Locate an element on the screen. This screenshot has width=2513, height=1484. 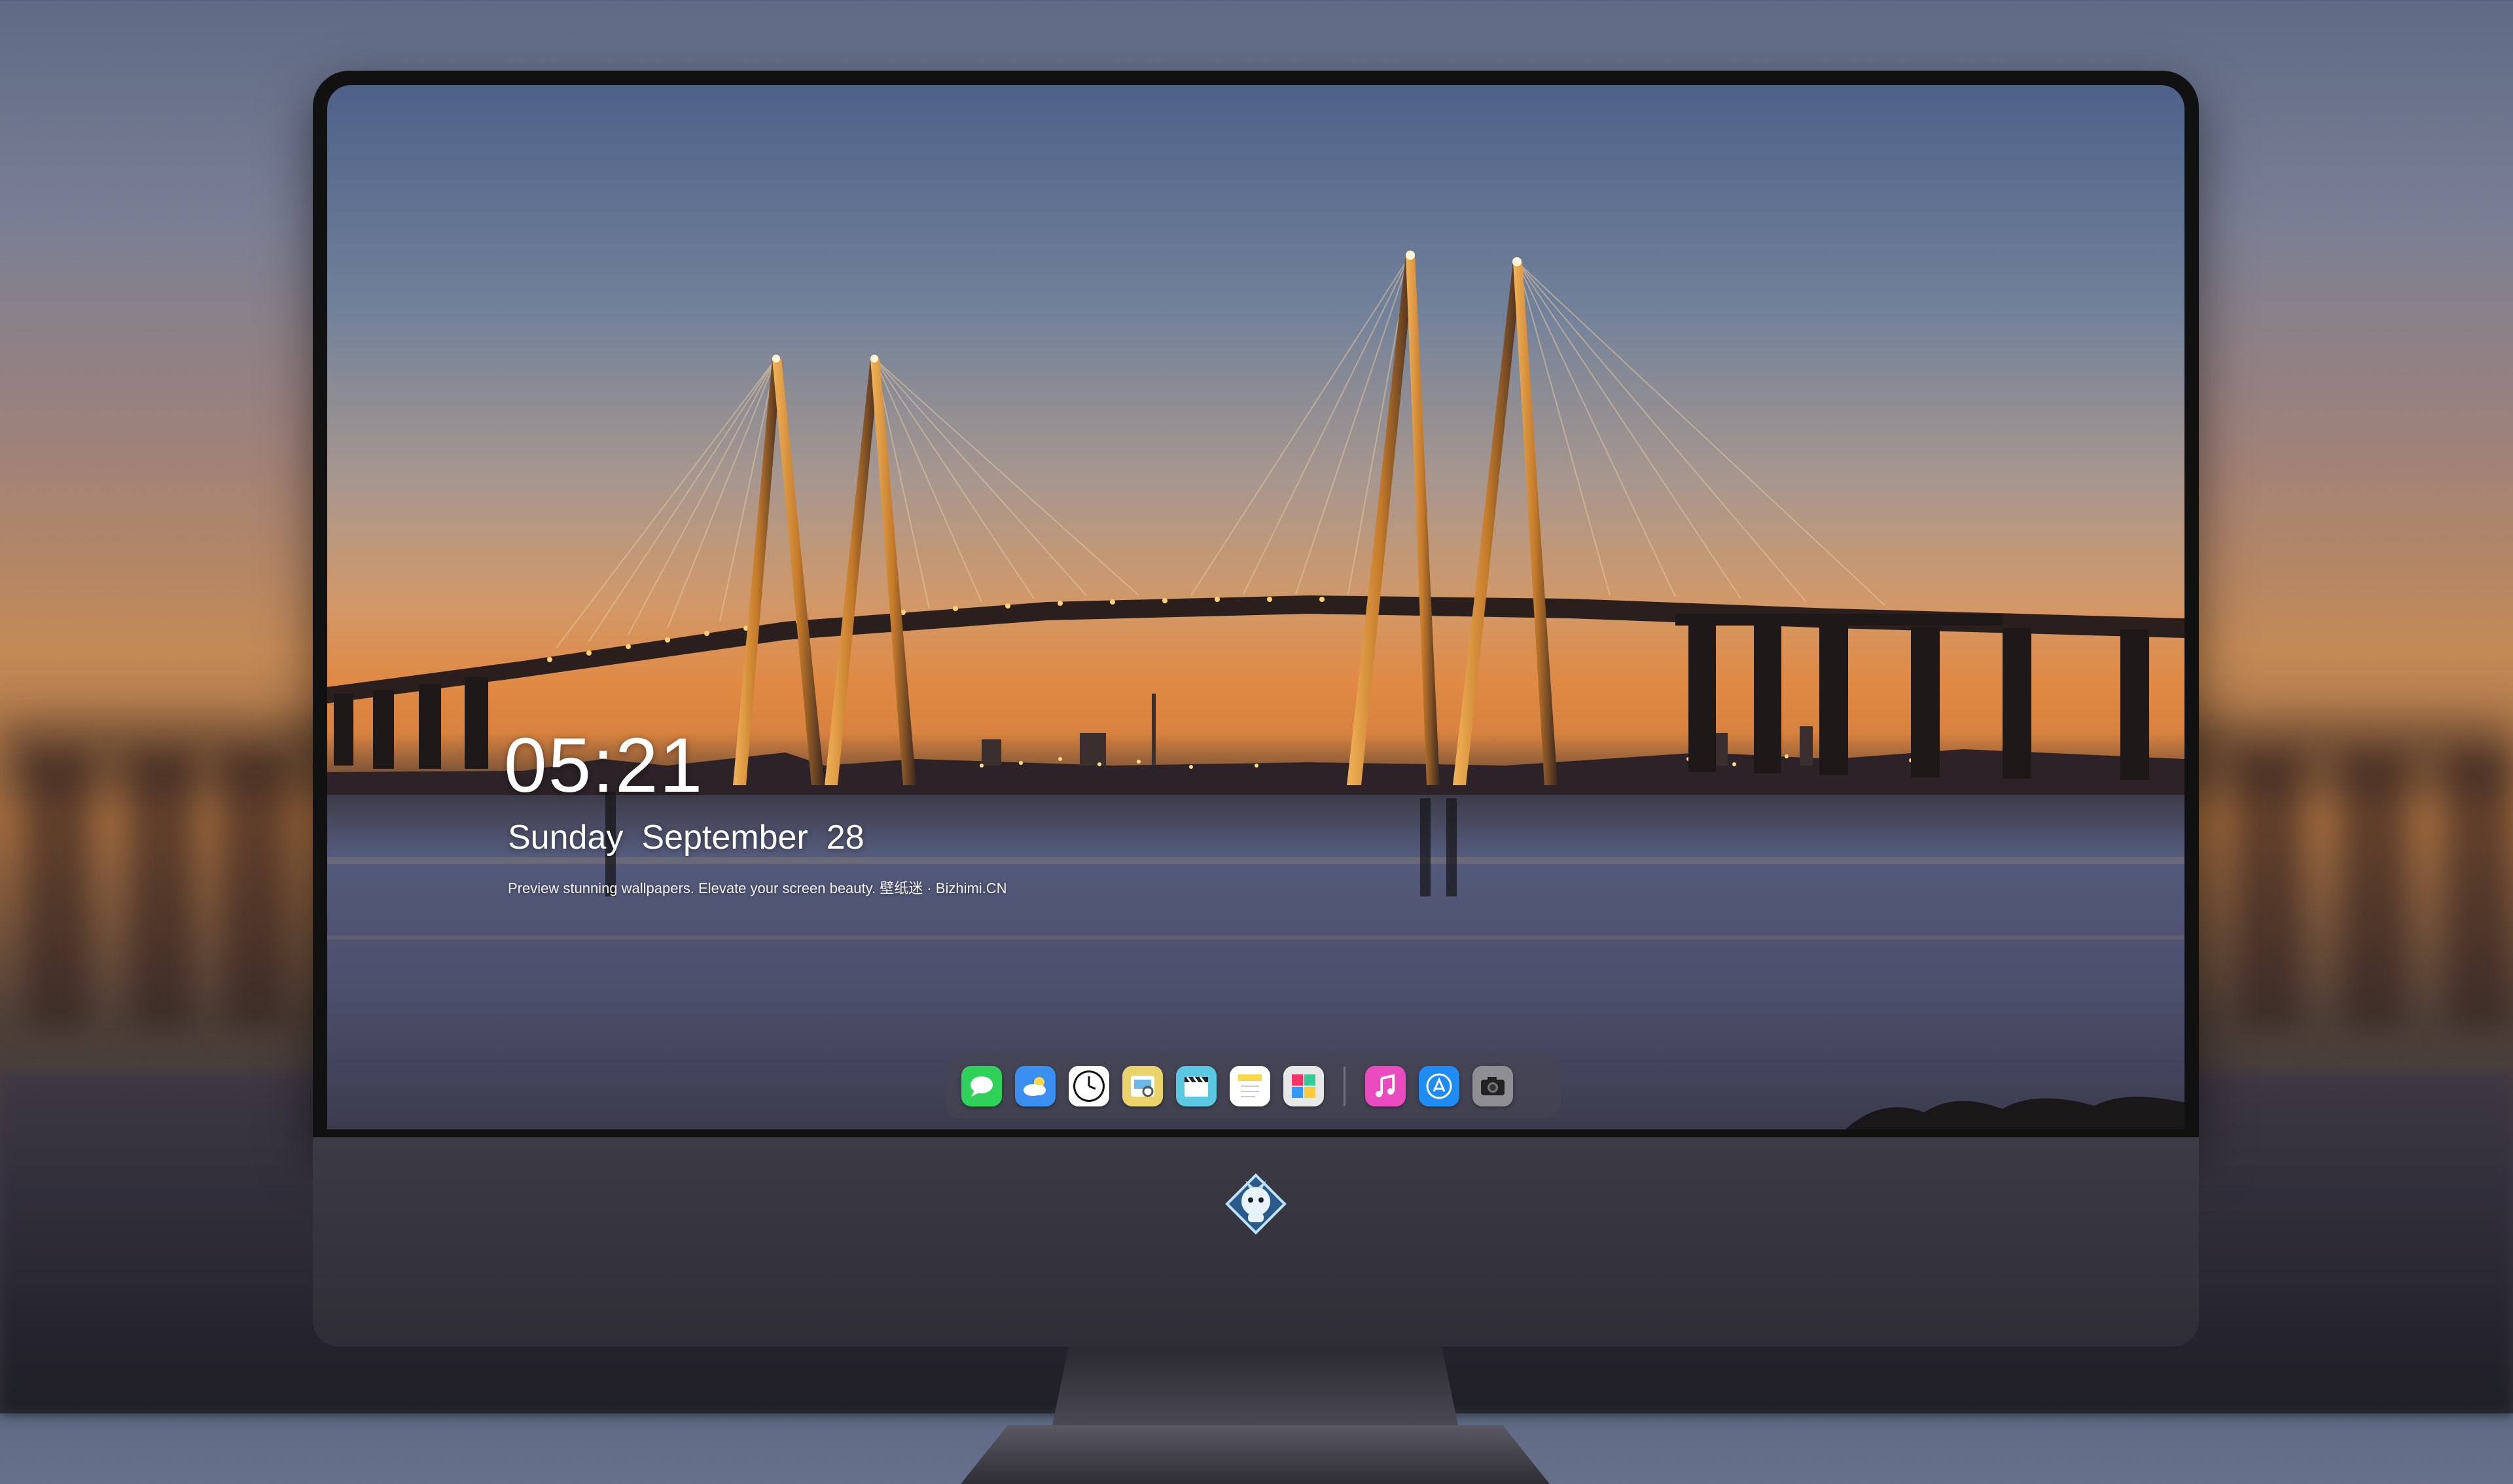
dragon-mascot-icon is located at coordinates (1256, 1204).